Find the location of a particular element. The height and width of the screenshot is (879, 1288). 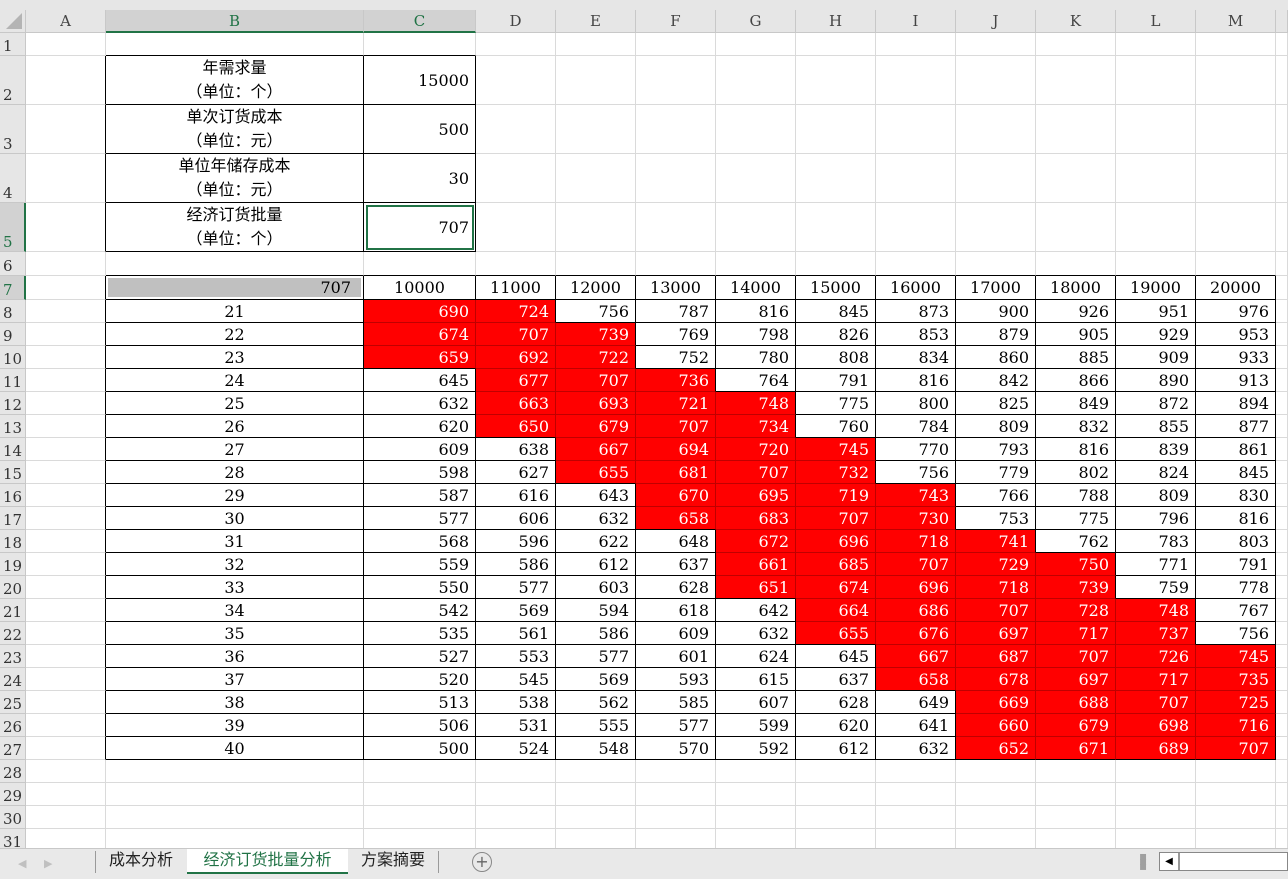

eoq-table-cell: 674 is located at coordinates (836, 587).